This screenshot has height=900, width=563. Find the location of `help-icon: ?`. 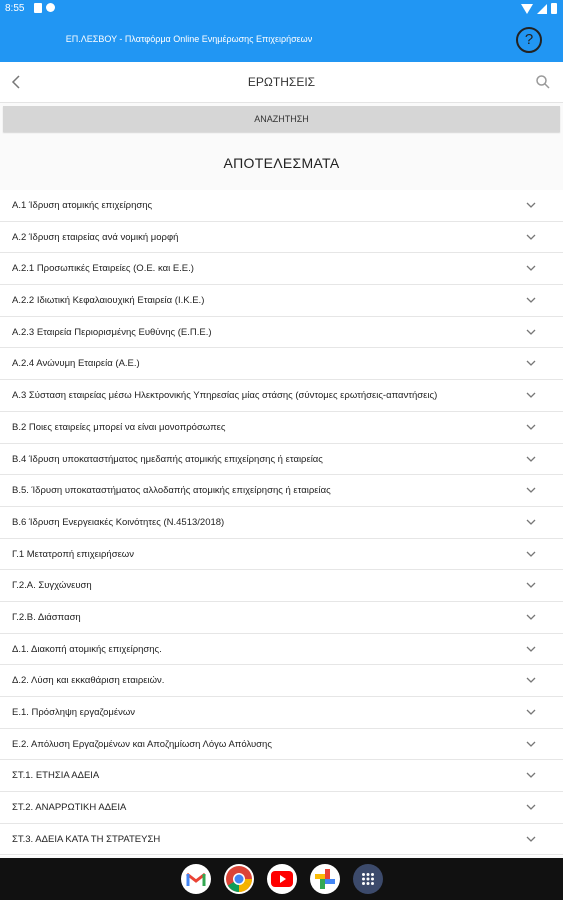

help-icon: ? is located at coordinates (529, 39).